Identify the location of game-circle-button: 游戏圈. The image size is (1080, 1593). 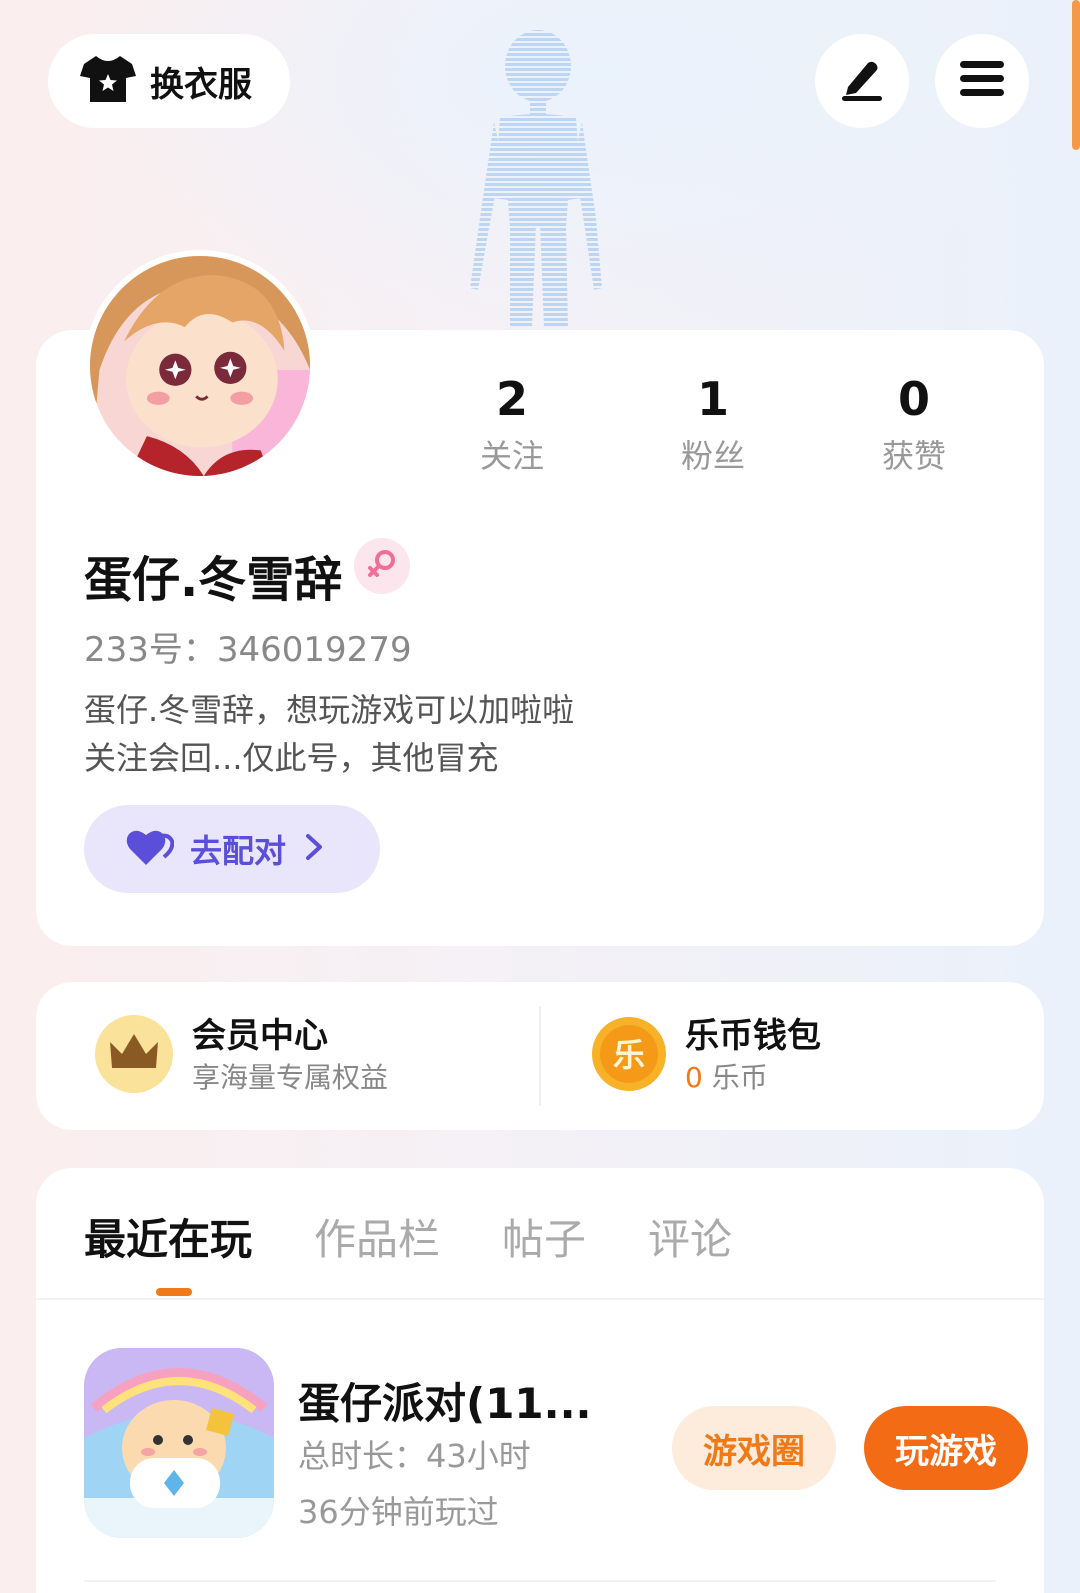
(754, 1448).